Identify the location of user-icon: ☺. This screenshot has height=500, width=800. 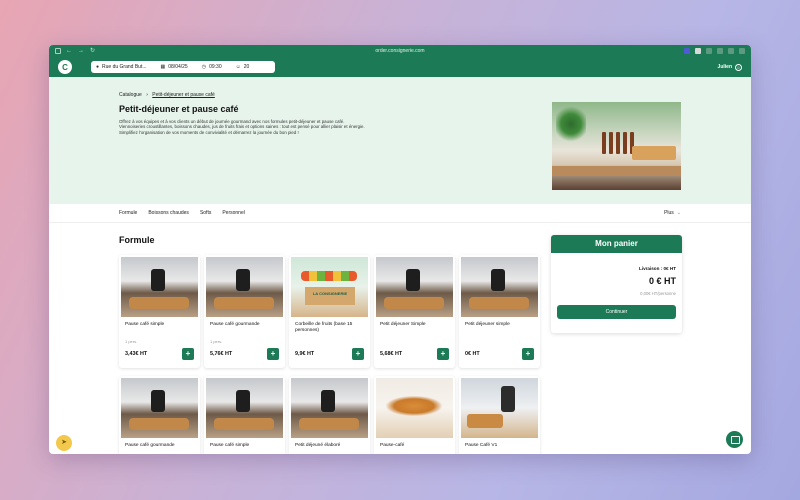
(738, 67).